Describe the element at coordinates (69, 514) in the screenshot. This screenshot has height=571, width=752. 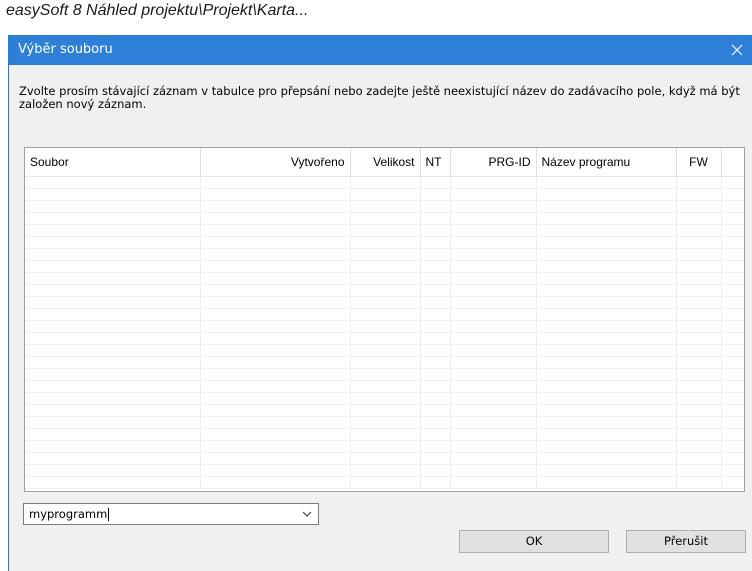
I see `filename-input: myprogramm` at that location.